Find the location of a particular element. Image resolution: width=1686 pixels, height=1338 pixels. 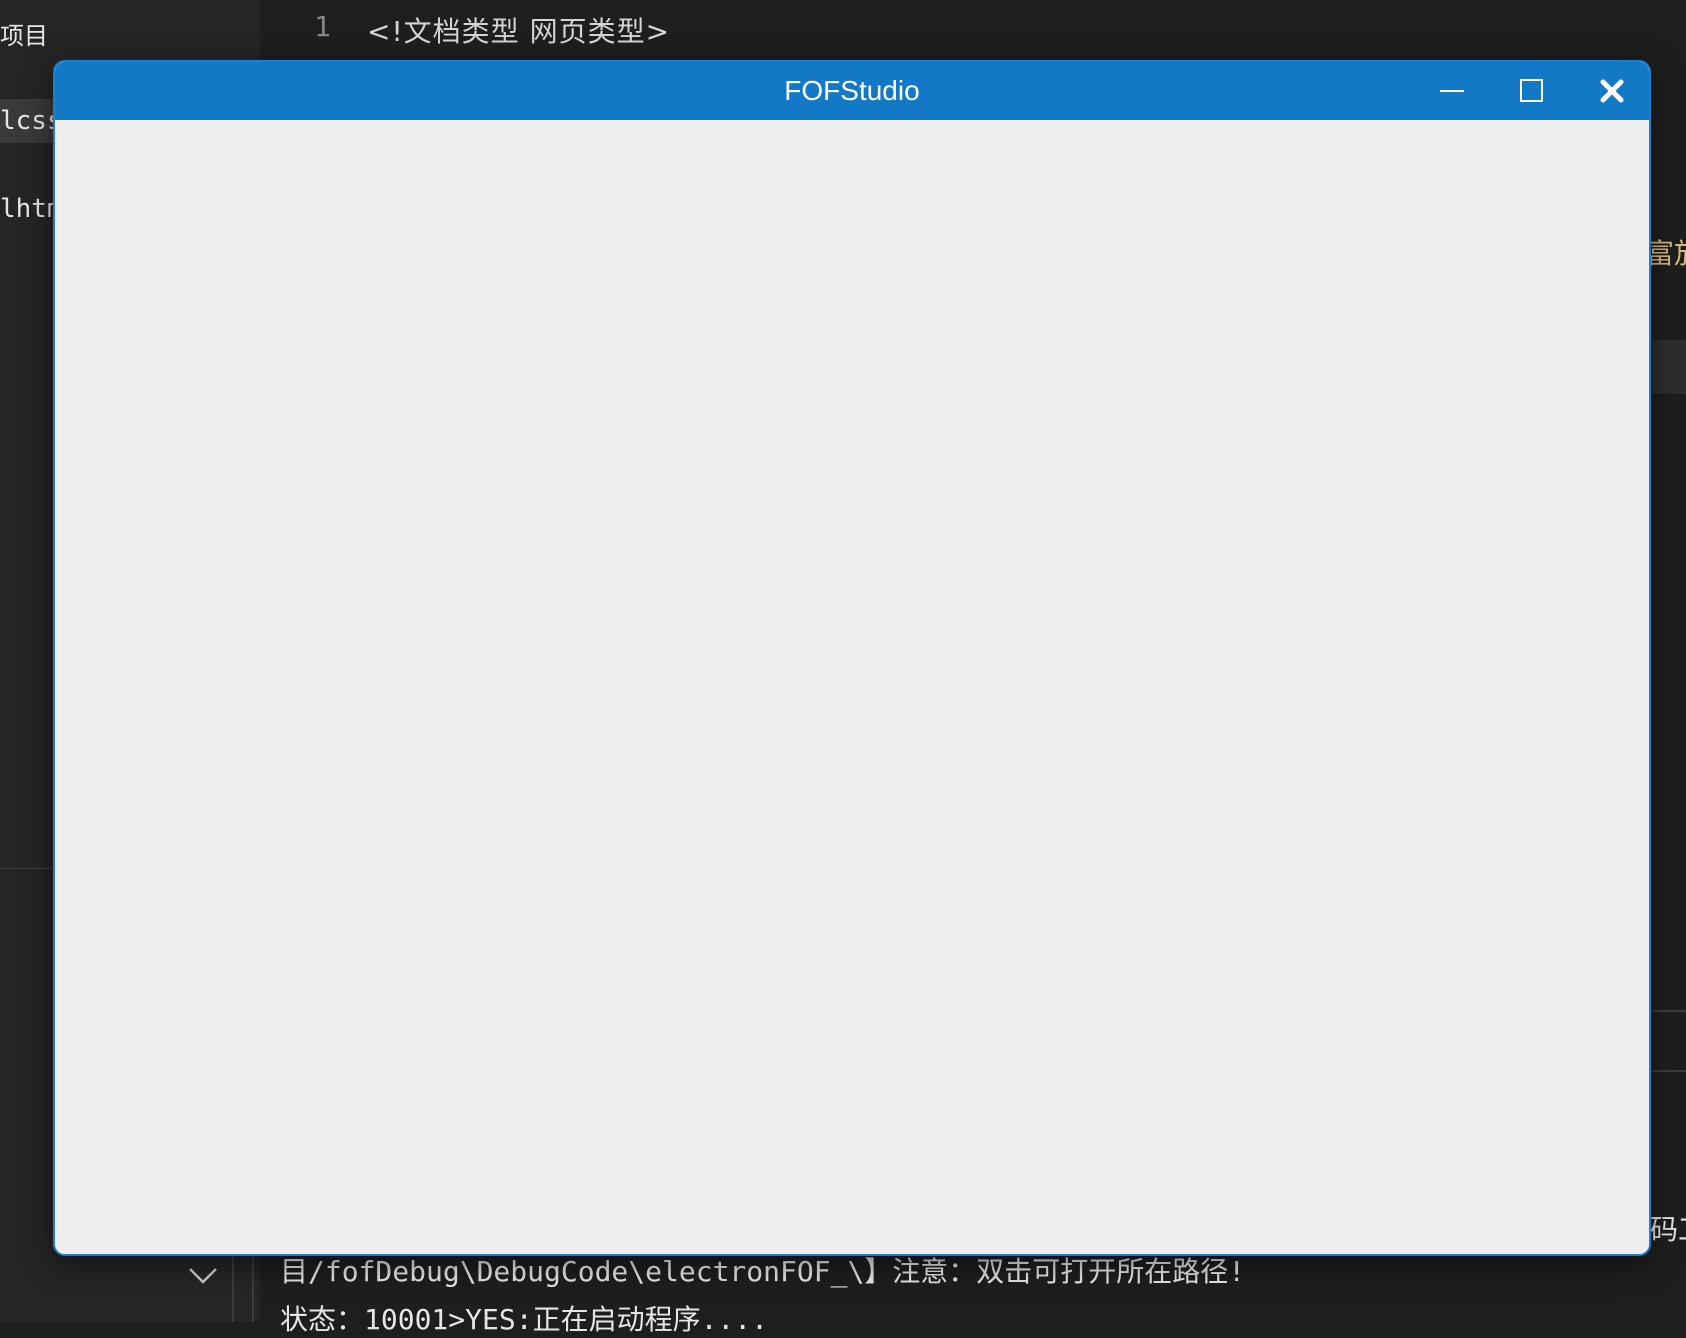

line-number: 1 is located at coordinates (322, 26).